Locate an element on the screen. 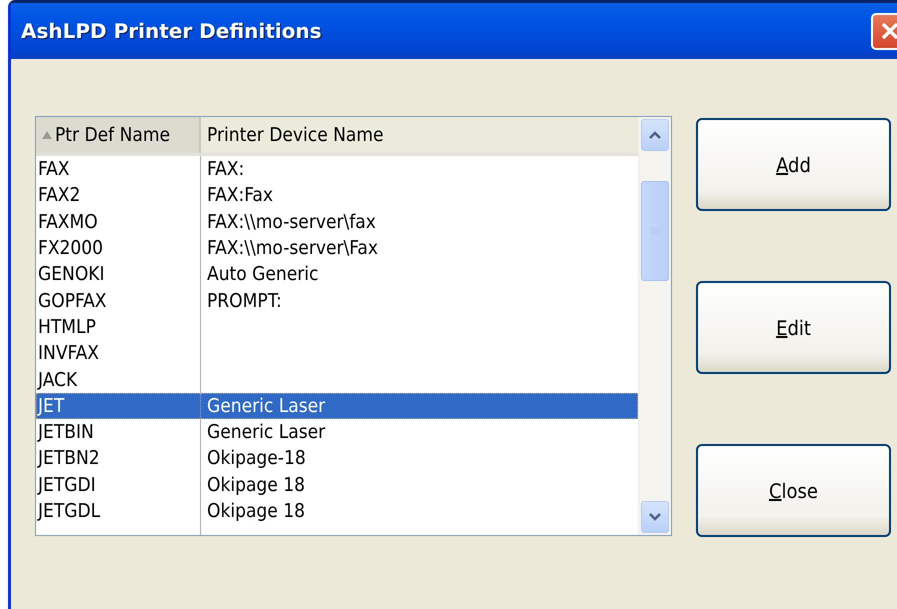  list-row: HTMLP is located at coordinates (337, 327).